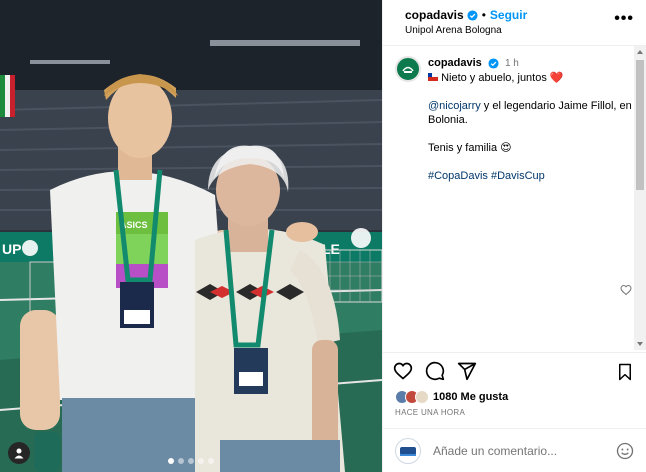  Describe the element at coordinates (506, 148) in the screenshot. I see `face-emoji: 😍` at that location.